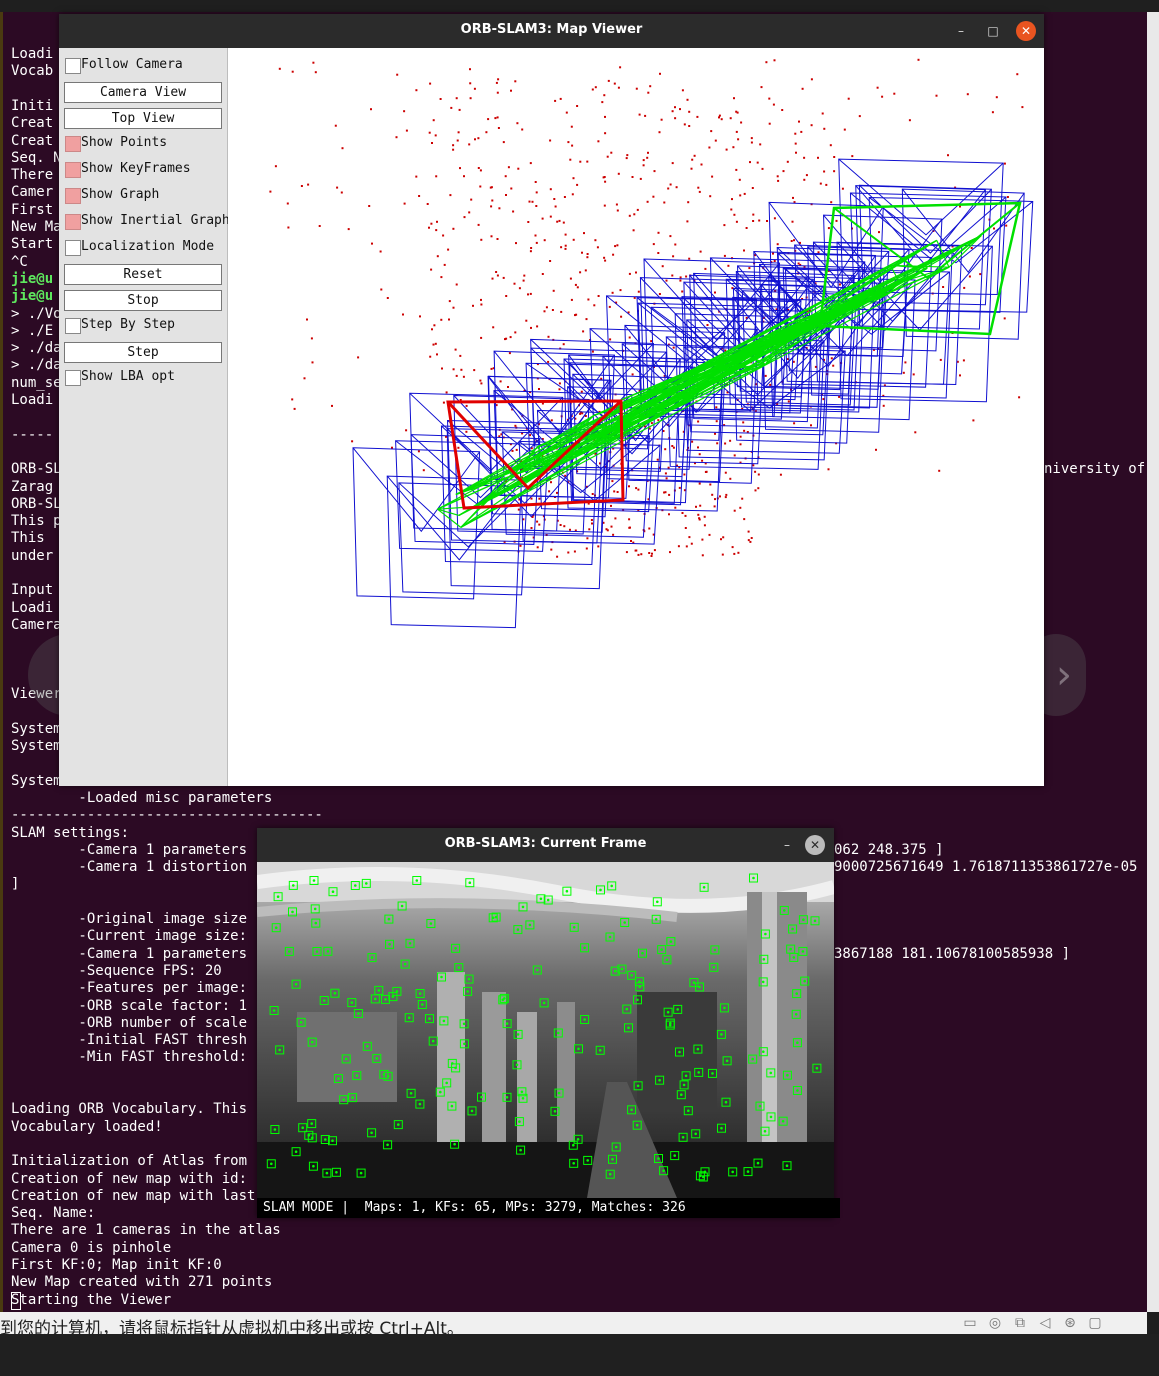  What do you see at coordinates (36, 313) in the screenshot?
I see `terminal-line: > ./Vo` at bounding box center [36, 313].